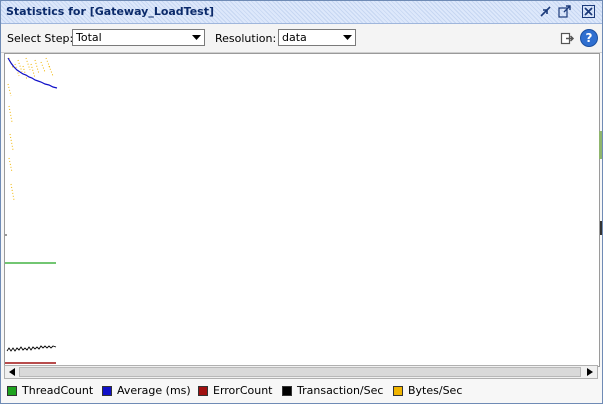 Image resolution: width=603 pixels, height=404 pixels. What do you see at coordinates (110, 11) in the screenshot?
I see `window-title: Statistics for [Gateway_LoadTest]` at bounding box center [110, 11].